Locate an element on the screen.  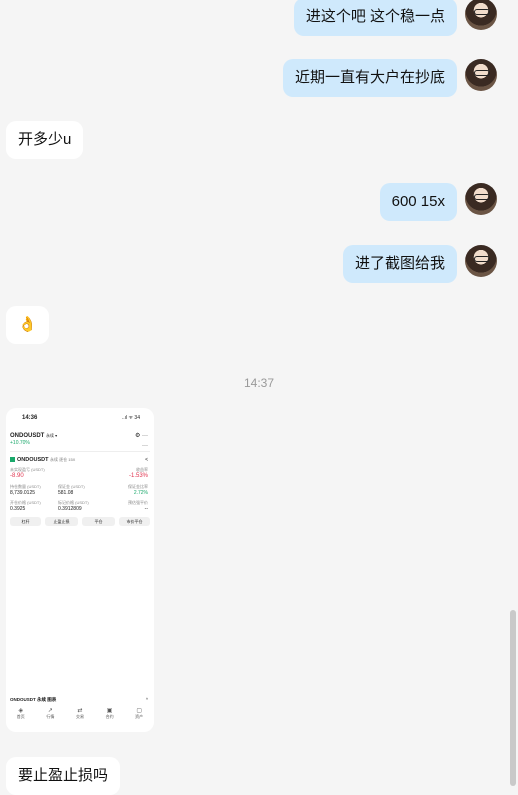
divider is located at coordinates (80, 451).